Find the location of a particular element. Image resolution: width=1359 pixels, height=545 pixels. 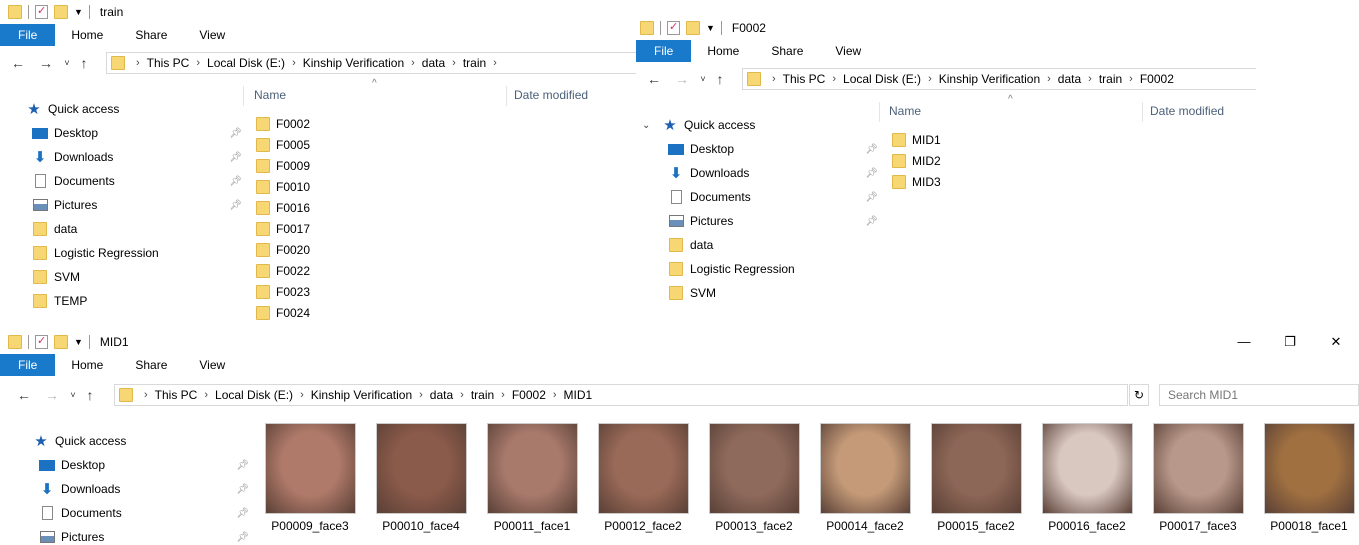

refresh-icon: ↻ is located at coordinates (1139, 395).